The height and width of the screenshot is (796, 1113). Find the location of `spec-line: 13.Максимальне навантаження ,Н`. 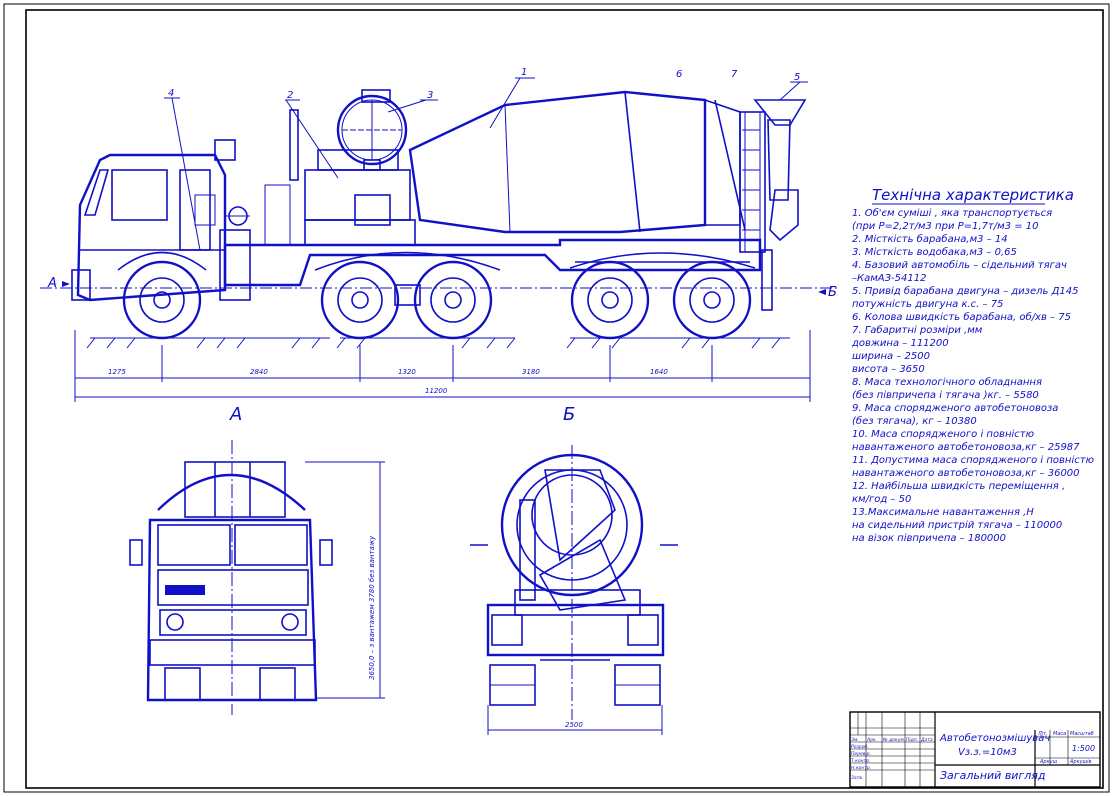

spec-line: 13.Максимальне навантаження ,Н is located at coordinates (943, 512).